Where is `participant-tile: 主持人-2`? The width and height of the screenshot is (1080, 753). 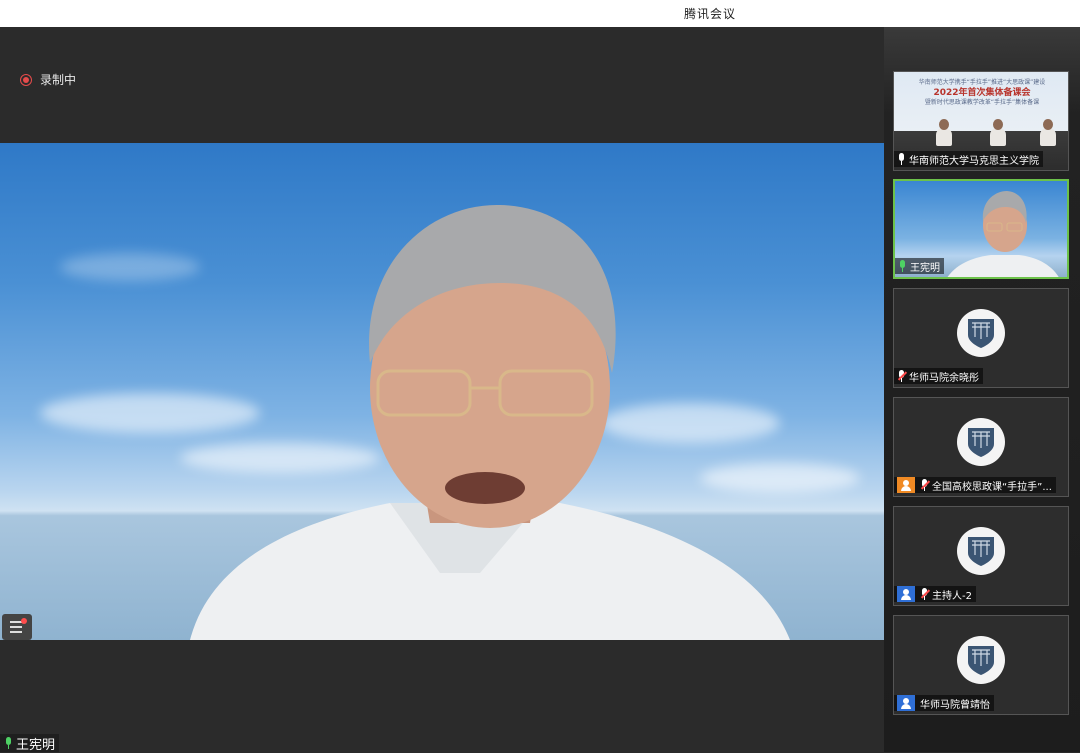 participant-tile: 主持人-2 is located at coordinates (981, 556).